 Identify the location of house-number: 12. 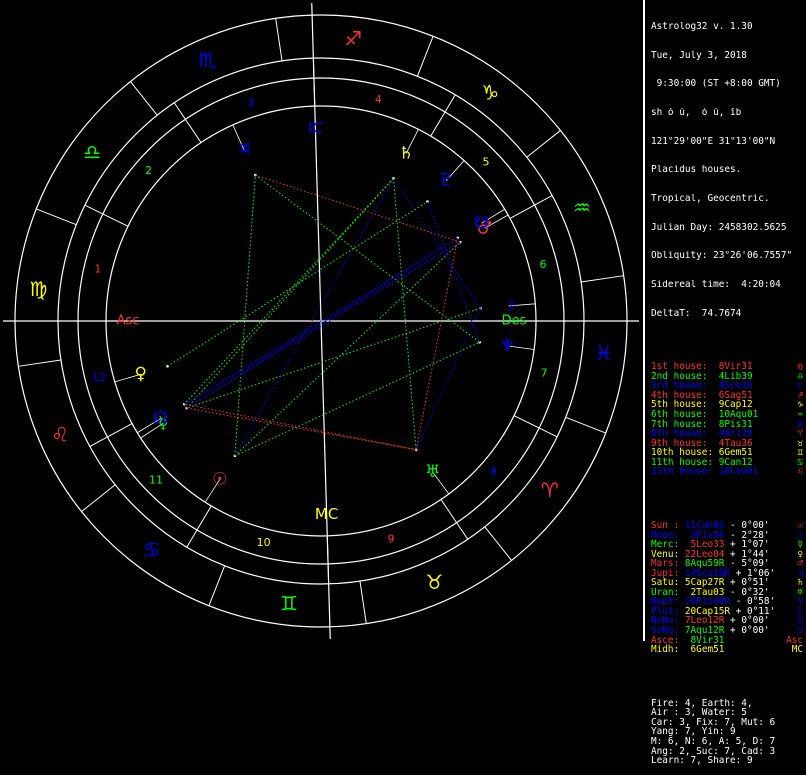
(99, 377).